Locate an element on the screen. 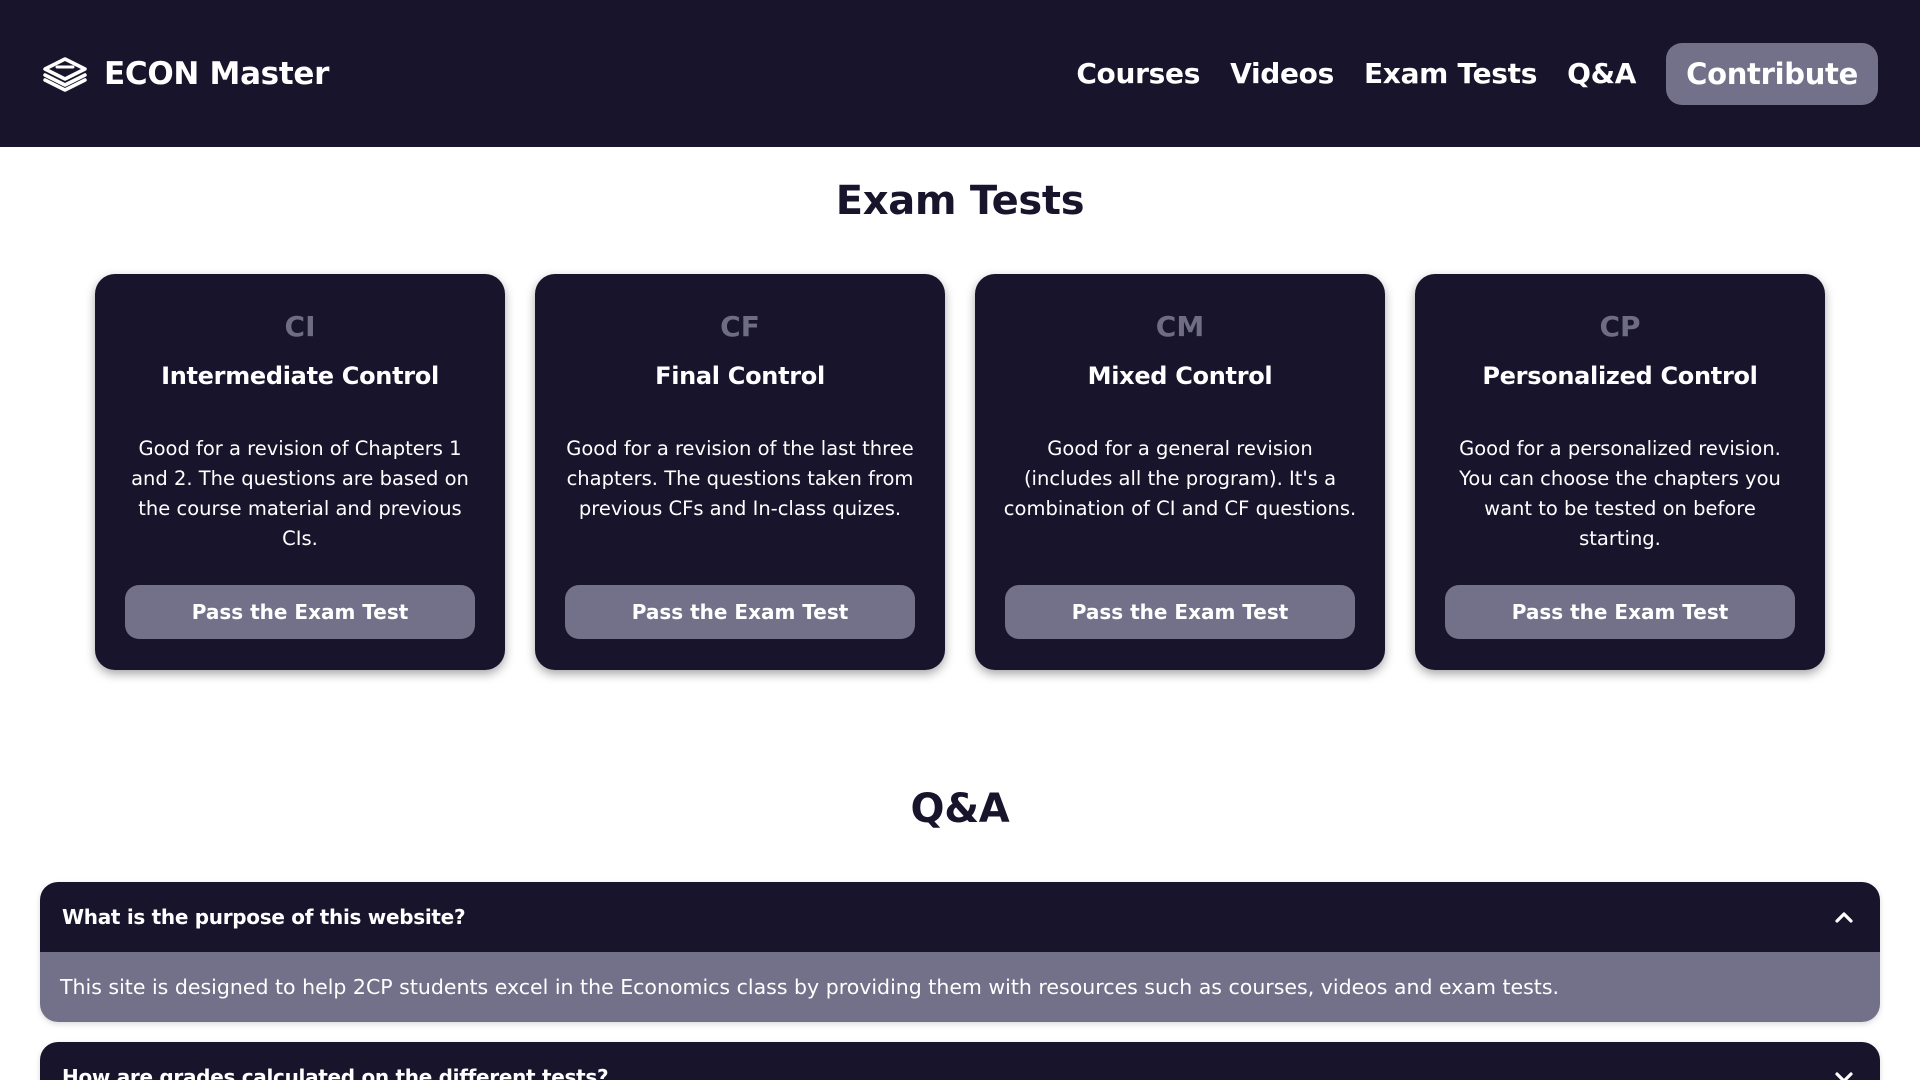 The width and height of the screenshot is (1920, 1080). card-title: Personalized Control is located at coordinates (1620, 376).